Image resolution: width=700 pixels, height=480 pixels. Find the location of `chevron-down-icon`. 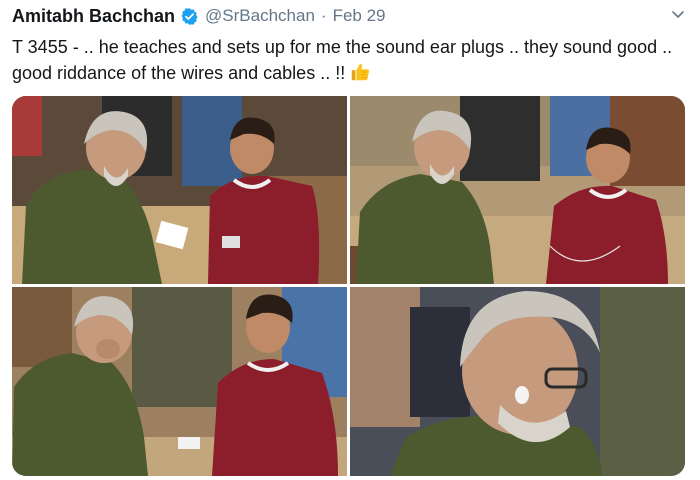

chevron-down-icon is located at coordinates (678, 14).